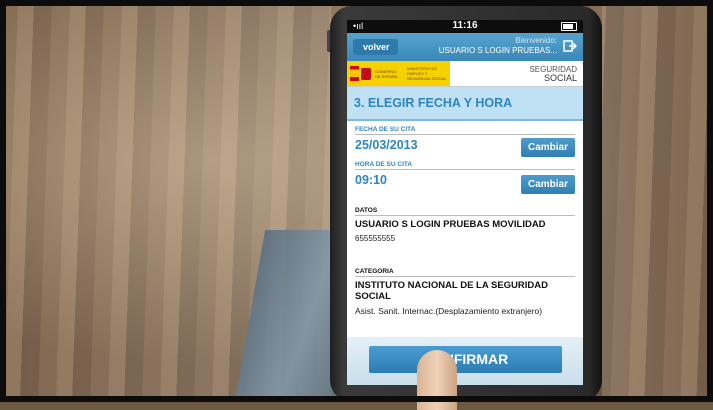 This screenshot has width=713, height=410. I want to click on fecha-row: 25/03/2013 Cambiar, so click(465, 148).